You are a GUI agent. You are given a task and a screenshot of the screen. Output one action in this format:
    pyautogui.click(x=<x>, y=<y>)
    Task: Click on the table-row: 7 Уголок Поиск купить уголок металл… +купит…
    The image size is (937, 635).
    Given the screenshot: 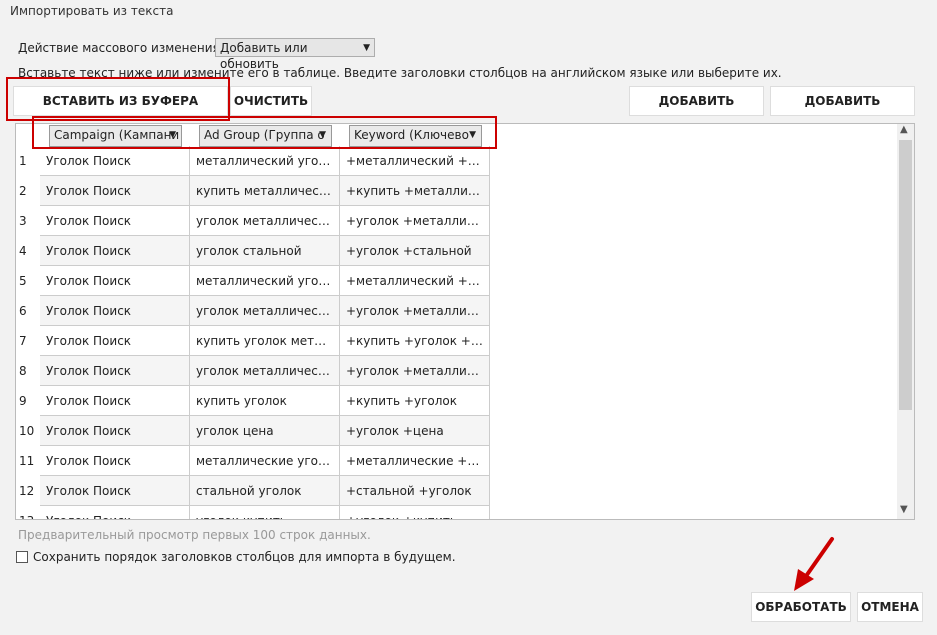 What is the action you would take?
    pyautogui.click(x=256, y=341)
    